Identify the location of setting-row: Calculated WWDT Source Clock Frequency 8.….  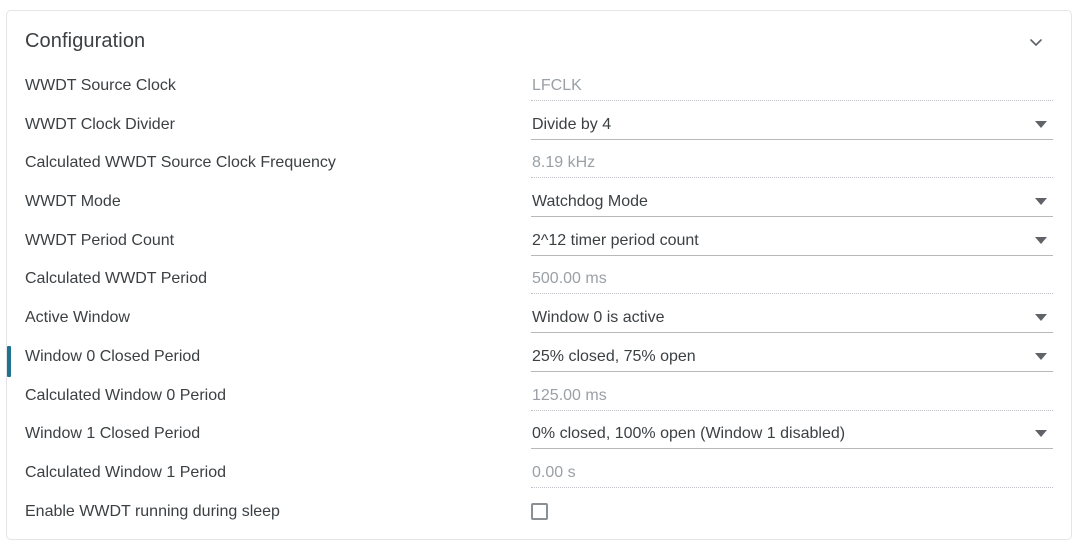
(539, 167).